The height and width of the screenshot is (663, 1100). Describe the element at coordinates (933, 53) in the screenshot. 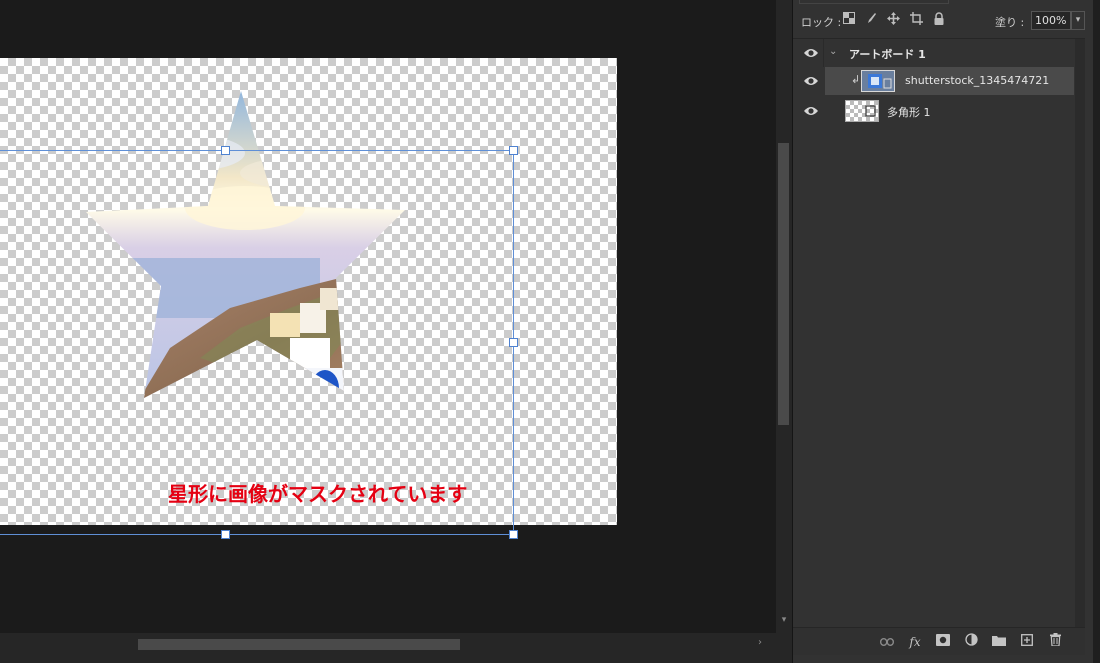

I see `layer-row-artboard: ⌄ アートボード 1` at that location.